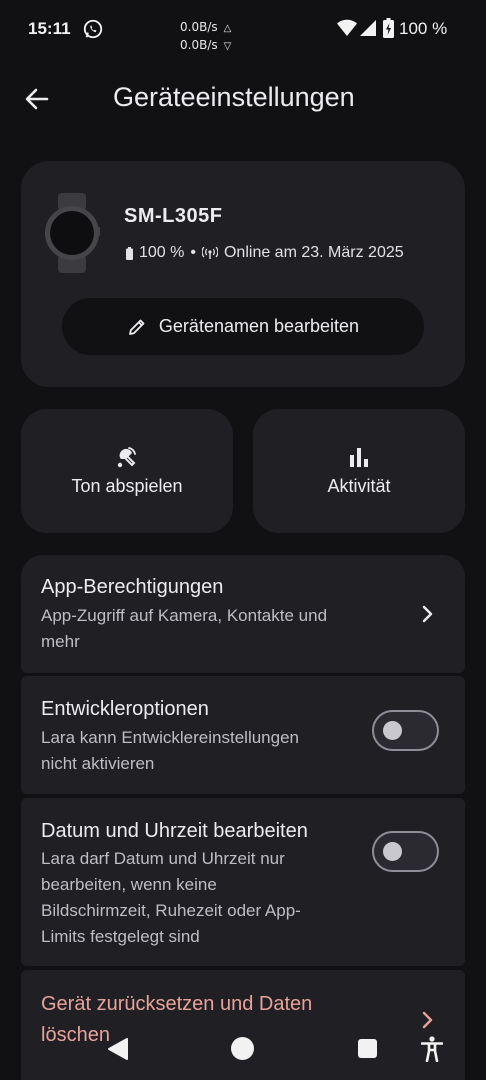  I want to click on activity-tile, so click(359, 471).